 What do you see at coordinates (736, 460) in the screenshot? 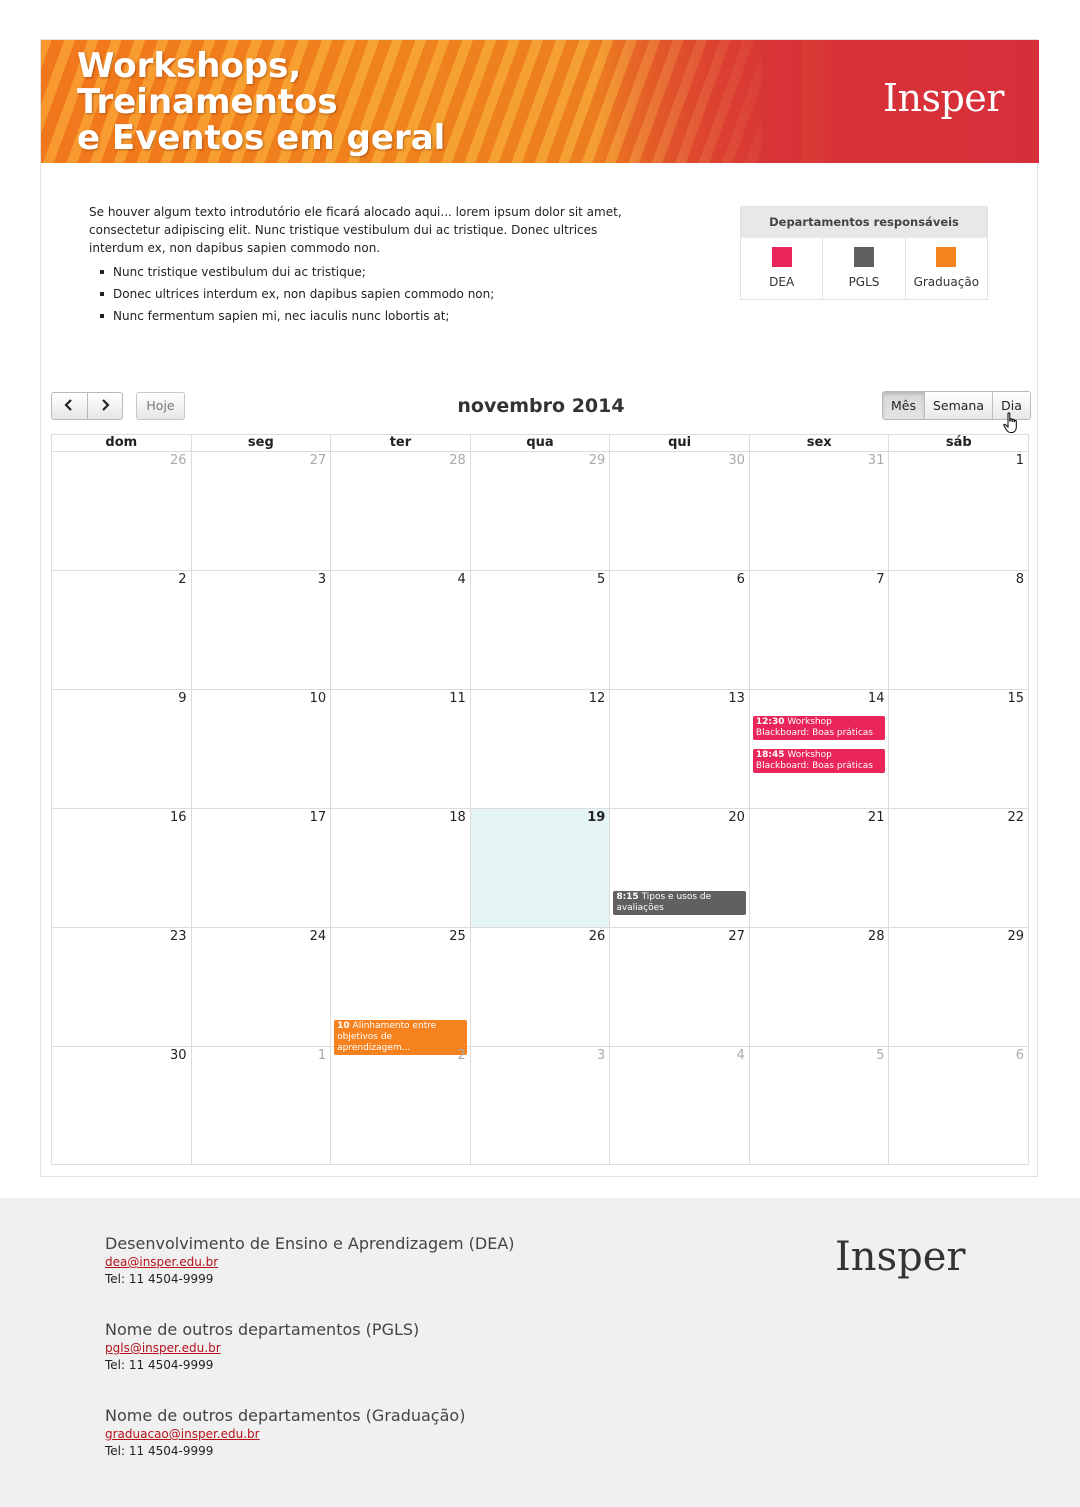
I see `day-number: 30` at bounding box center [736, 460].